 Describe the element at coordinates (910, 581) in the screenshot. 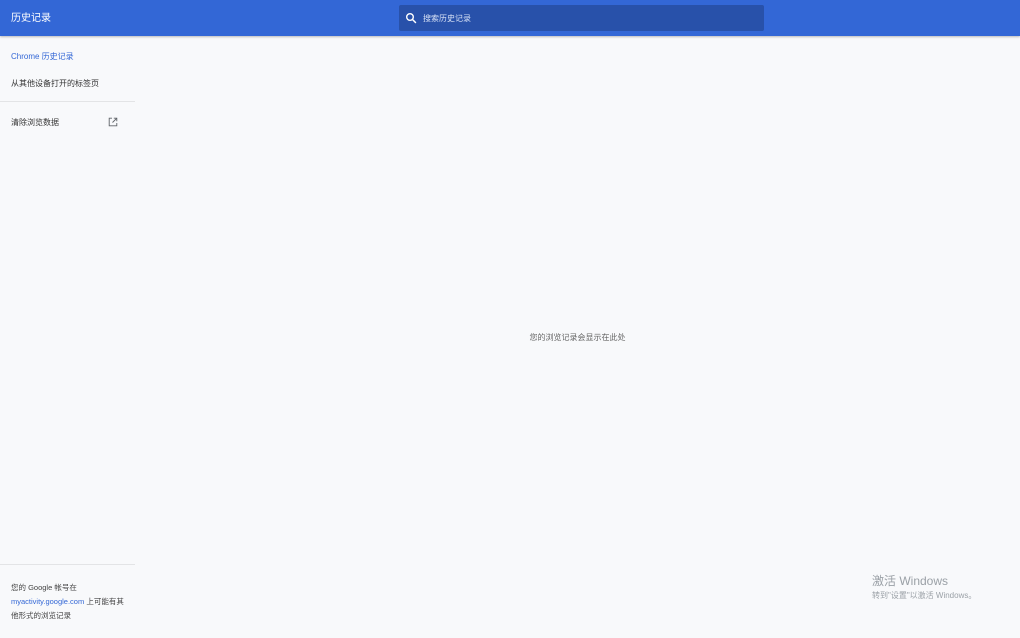

I see `activation-title: 激活 Windows` at that location.